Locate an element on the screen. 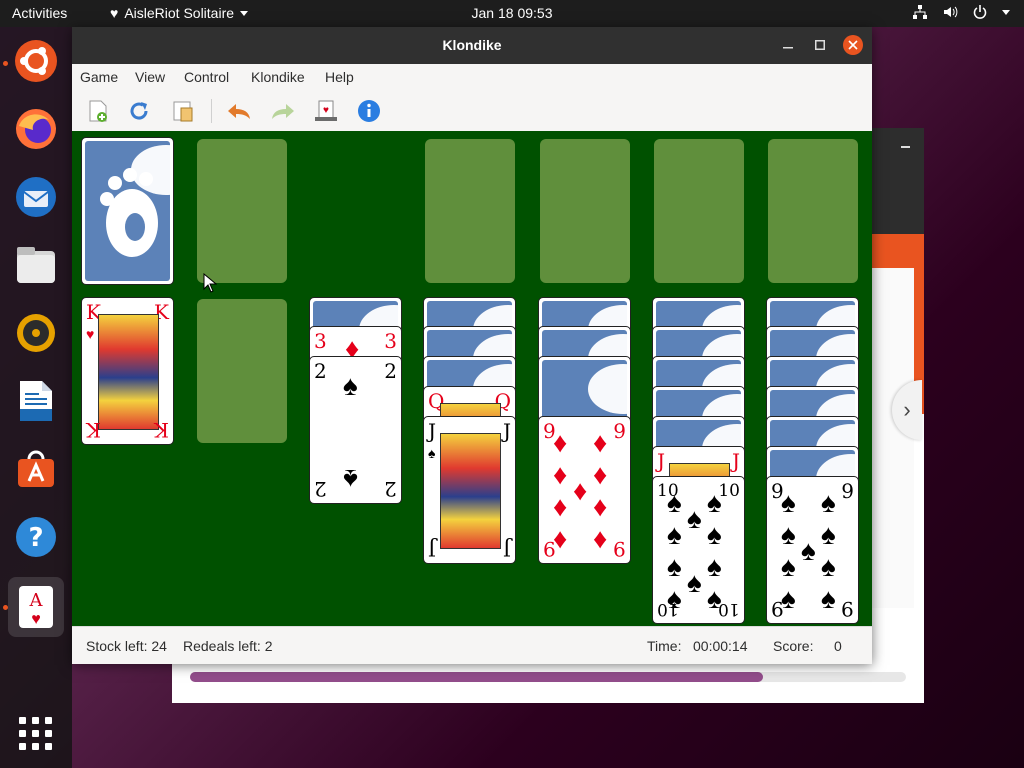 The width and height of the screenshot is (1024, 768). svg-text: A is located at coordinates (36, 600).